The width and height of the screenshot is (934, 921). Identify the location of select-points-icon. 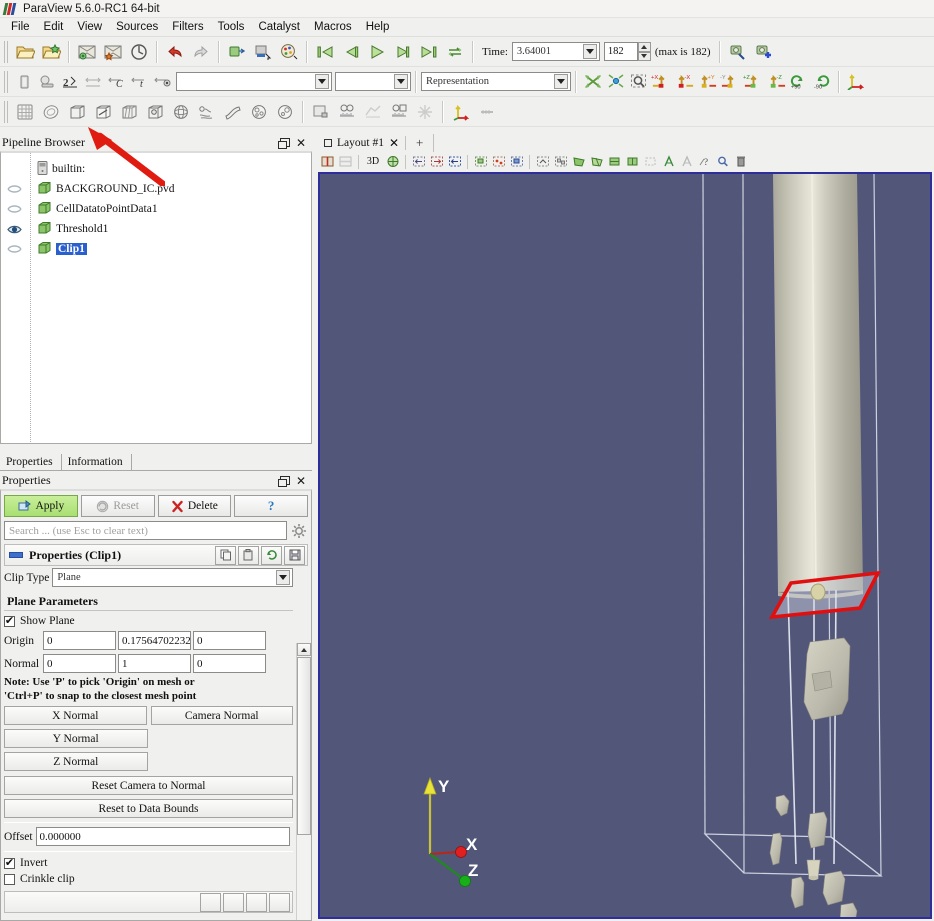
(498, 161).